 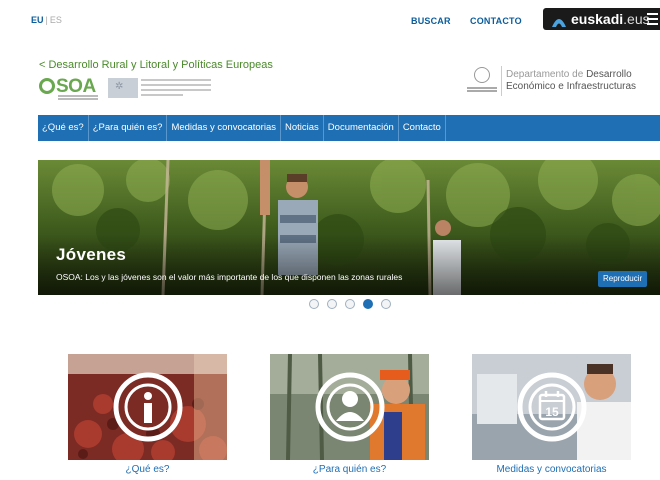 What do you see at coordinates (56, 20) in the screenshot?
I see `language-es: ES` at bounding box center [56, 20].